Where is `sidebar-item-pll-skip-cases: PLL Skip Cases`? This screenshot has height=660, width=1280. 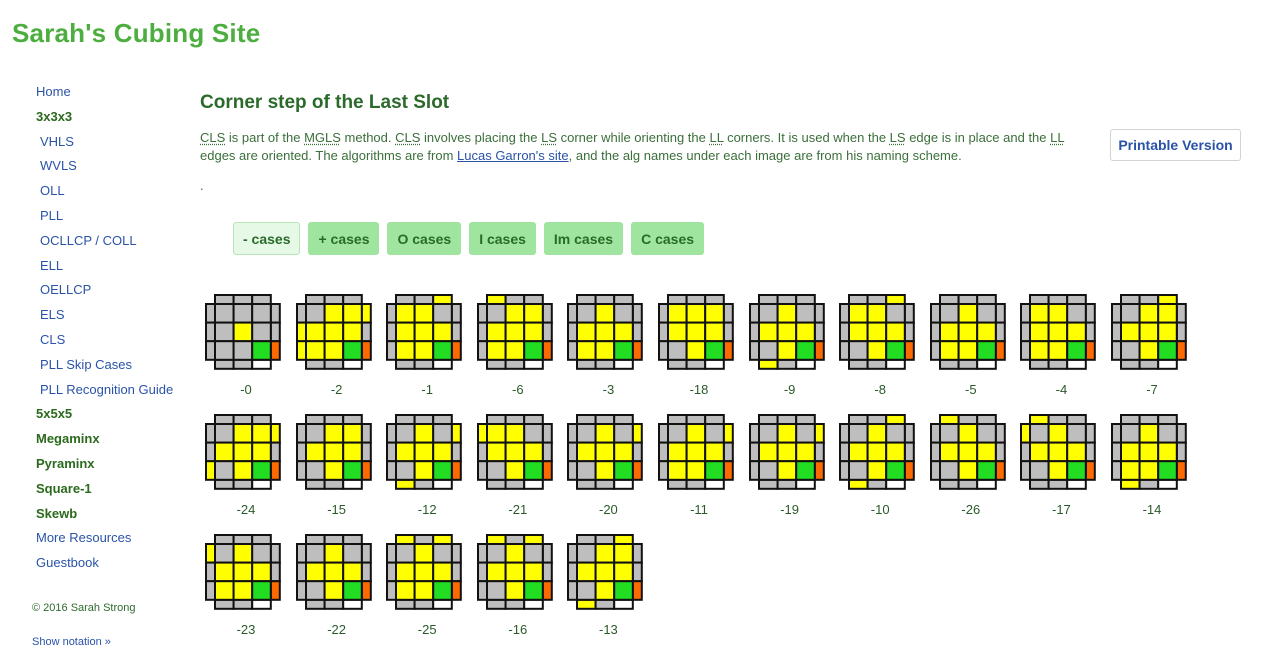 sidebar-item-pll-skip-cases: PLL Skip Cases is located at coordinates (86, 364).